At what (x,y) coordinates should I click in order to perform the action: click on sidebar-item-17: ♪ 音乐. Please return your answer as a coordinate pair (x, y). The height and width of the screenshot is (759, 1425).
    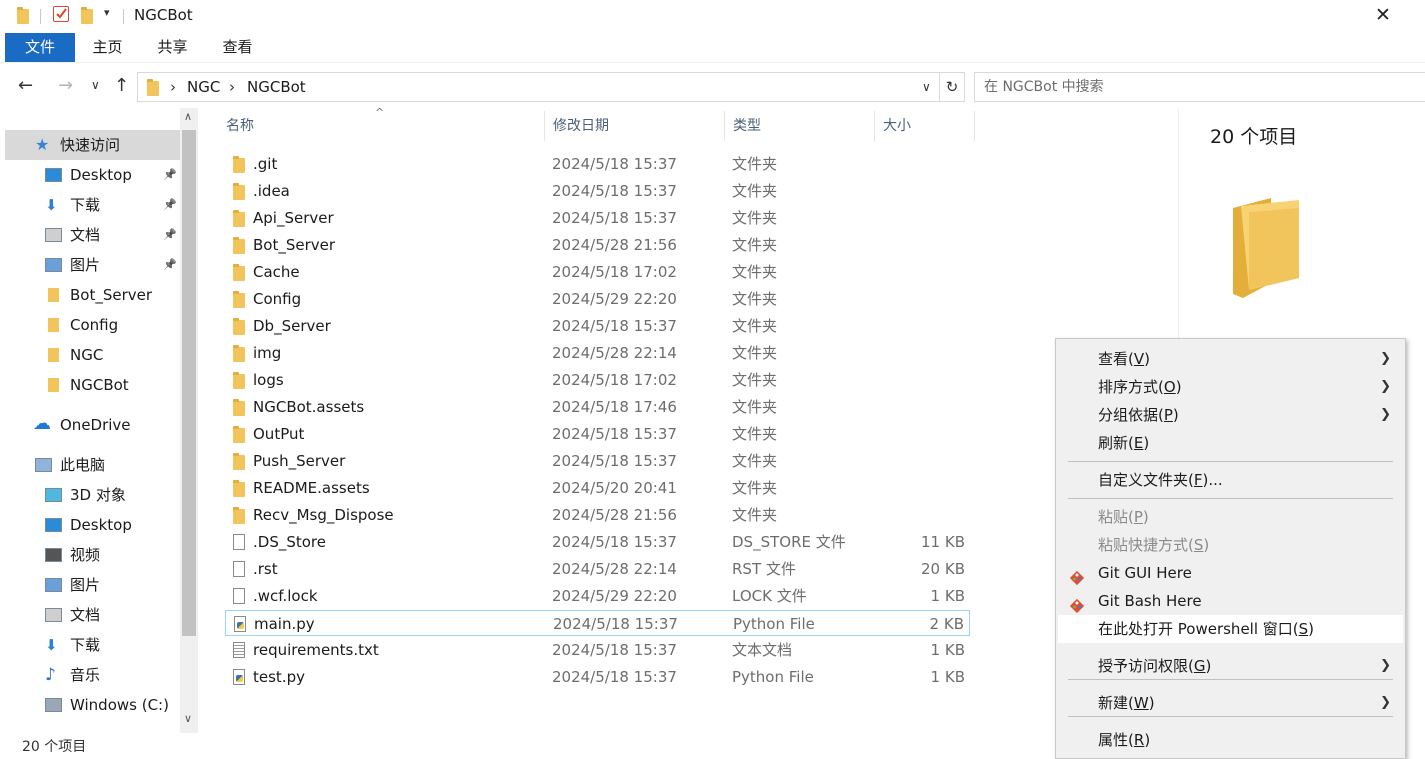
    Looking at the image, I should click on (92, 675).